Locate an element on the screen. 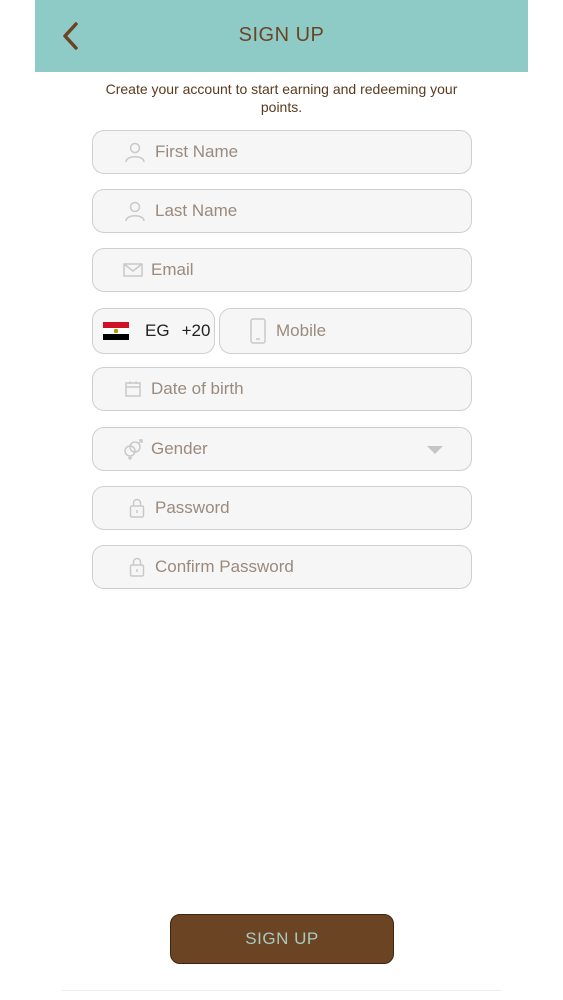 The height and width of the screenshot is (1000, 563). date-of-birth-field: Date of birth is located at coordinates (282, 389).